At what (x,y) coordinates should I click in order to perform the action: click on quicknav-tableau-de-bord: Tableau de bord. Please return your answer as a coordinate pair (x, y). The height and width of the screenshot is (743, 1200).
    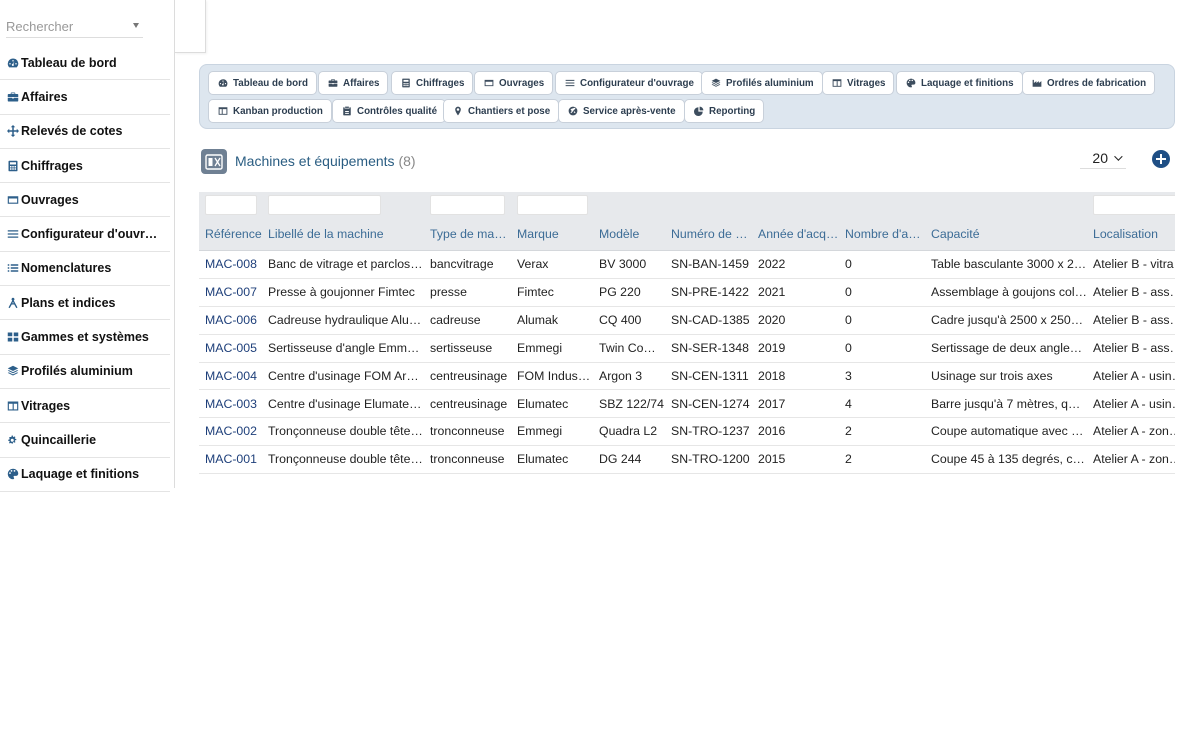
    Looking at the image, I should click on (262, 83).